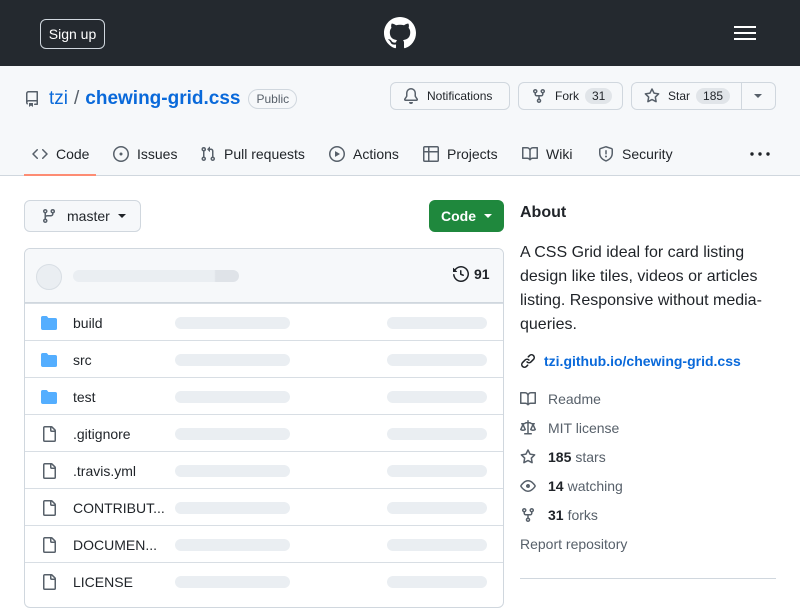  Describe the element at coordinates (556, 486) in the screenshot. I see `watching-count: 14` at that location.